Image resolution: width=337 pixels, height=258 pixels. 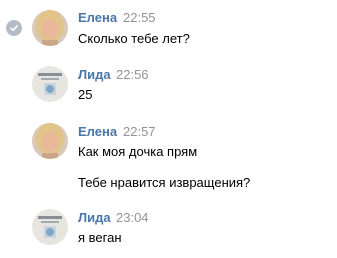 What do you see at coordinates (164, 182) in the screenshot?
I see `message-text: Тебе нравится извращения?` at bounding box center [164, 182].